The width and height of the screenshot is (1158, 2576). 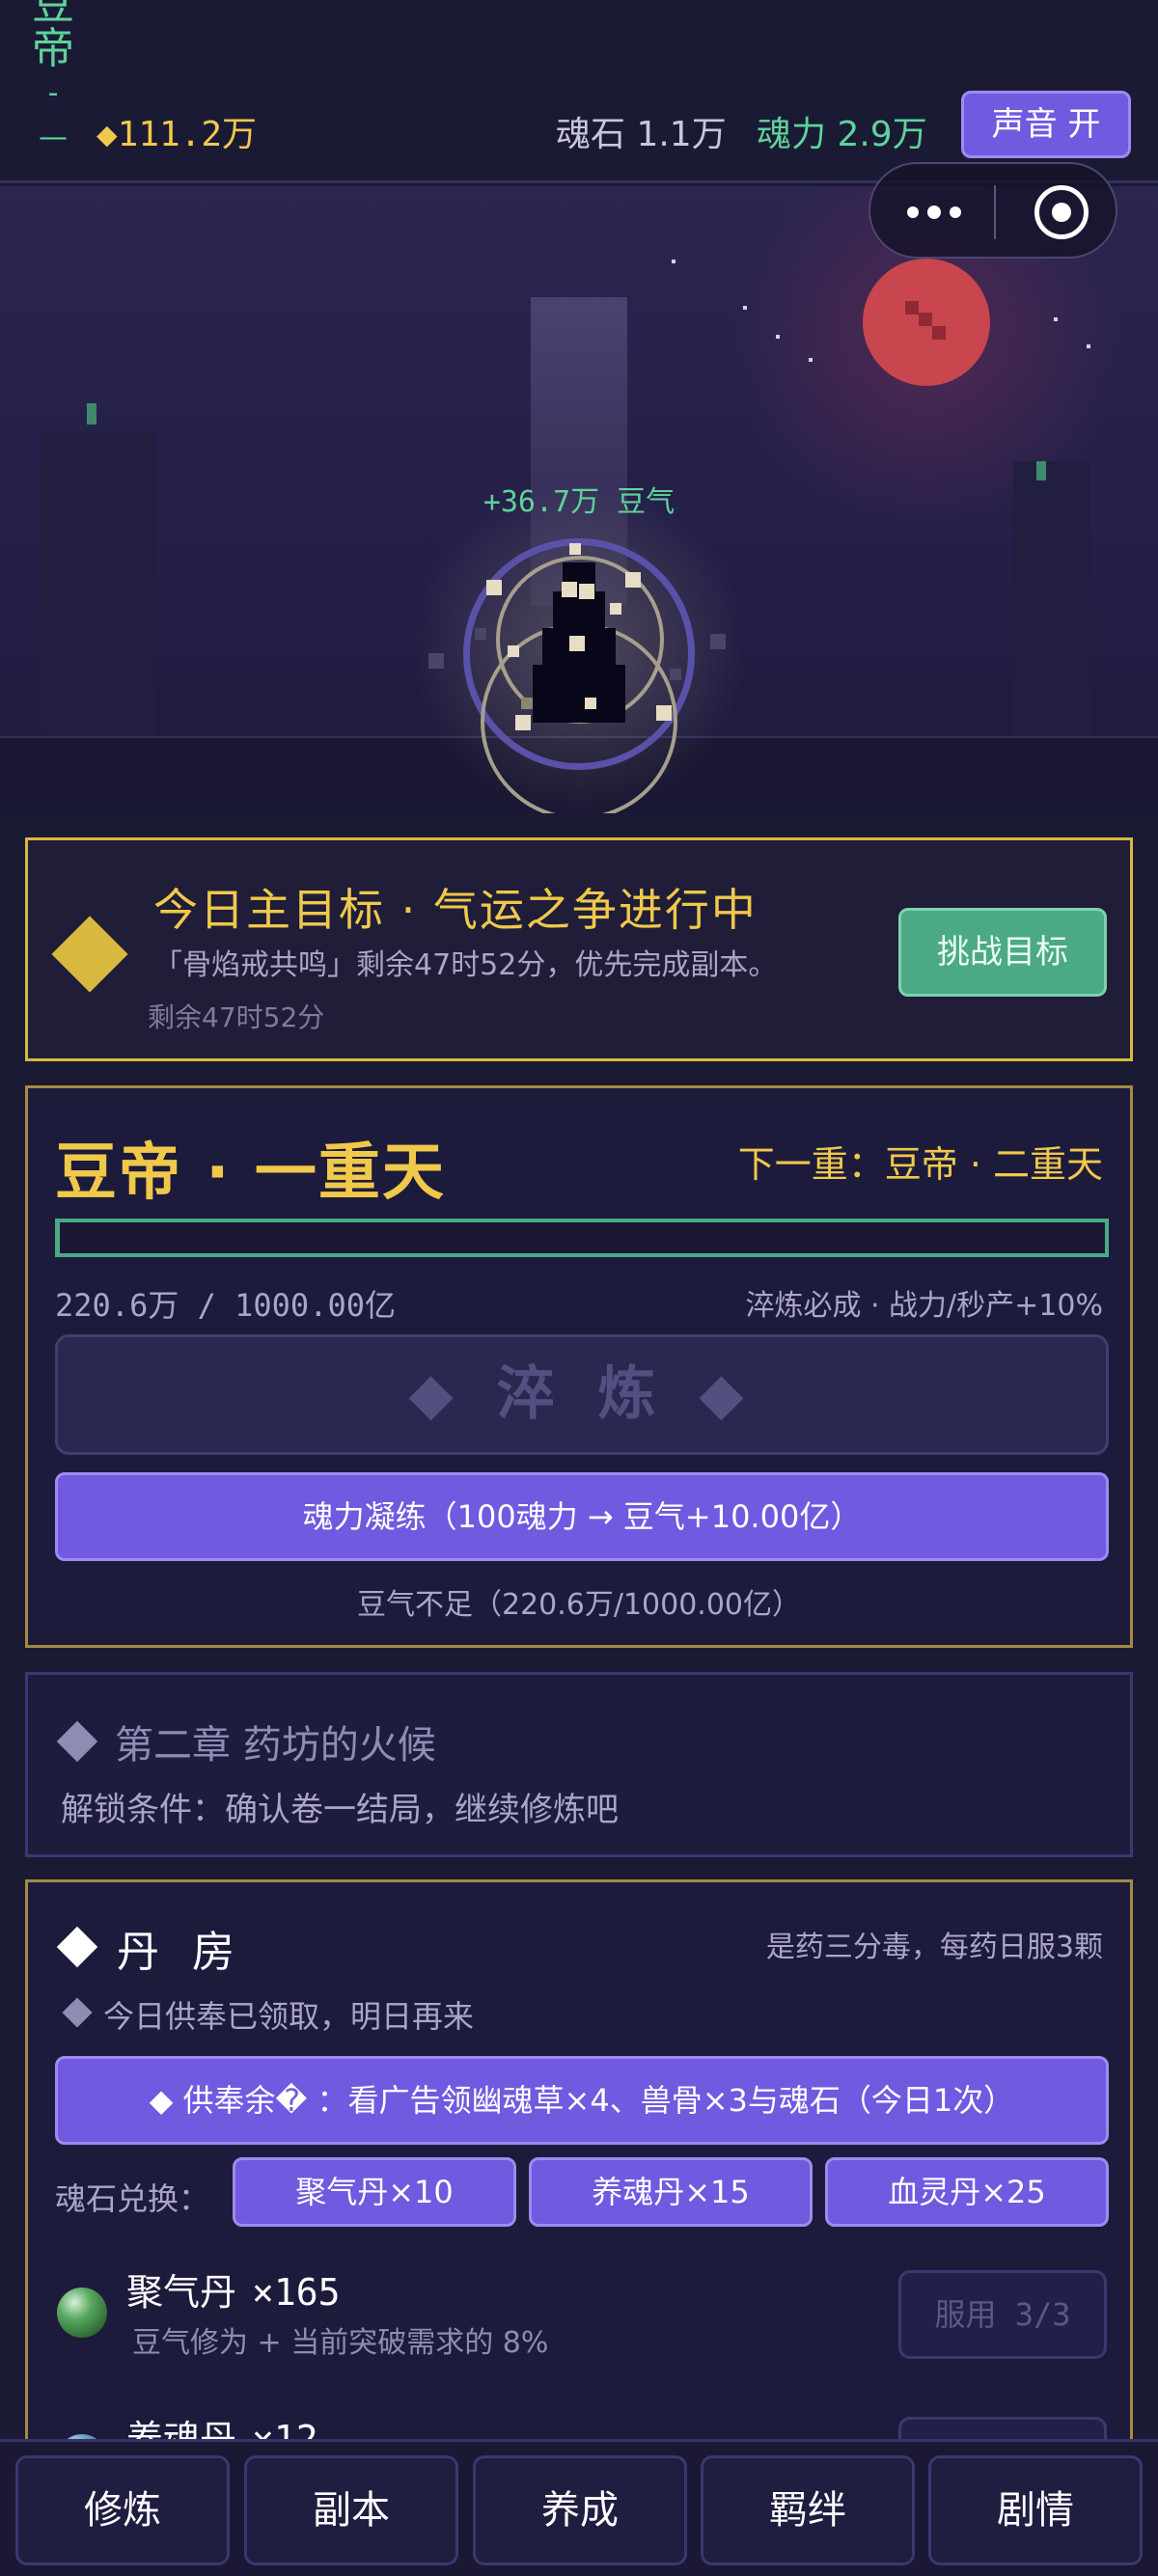 What do you see at coordinates (579, 694) in the screenshot?
I see `cultivator-robe` at bounding box center [579, 694].